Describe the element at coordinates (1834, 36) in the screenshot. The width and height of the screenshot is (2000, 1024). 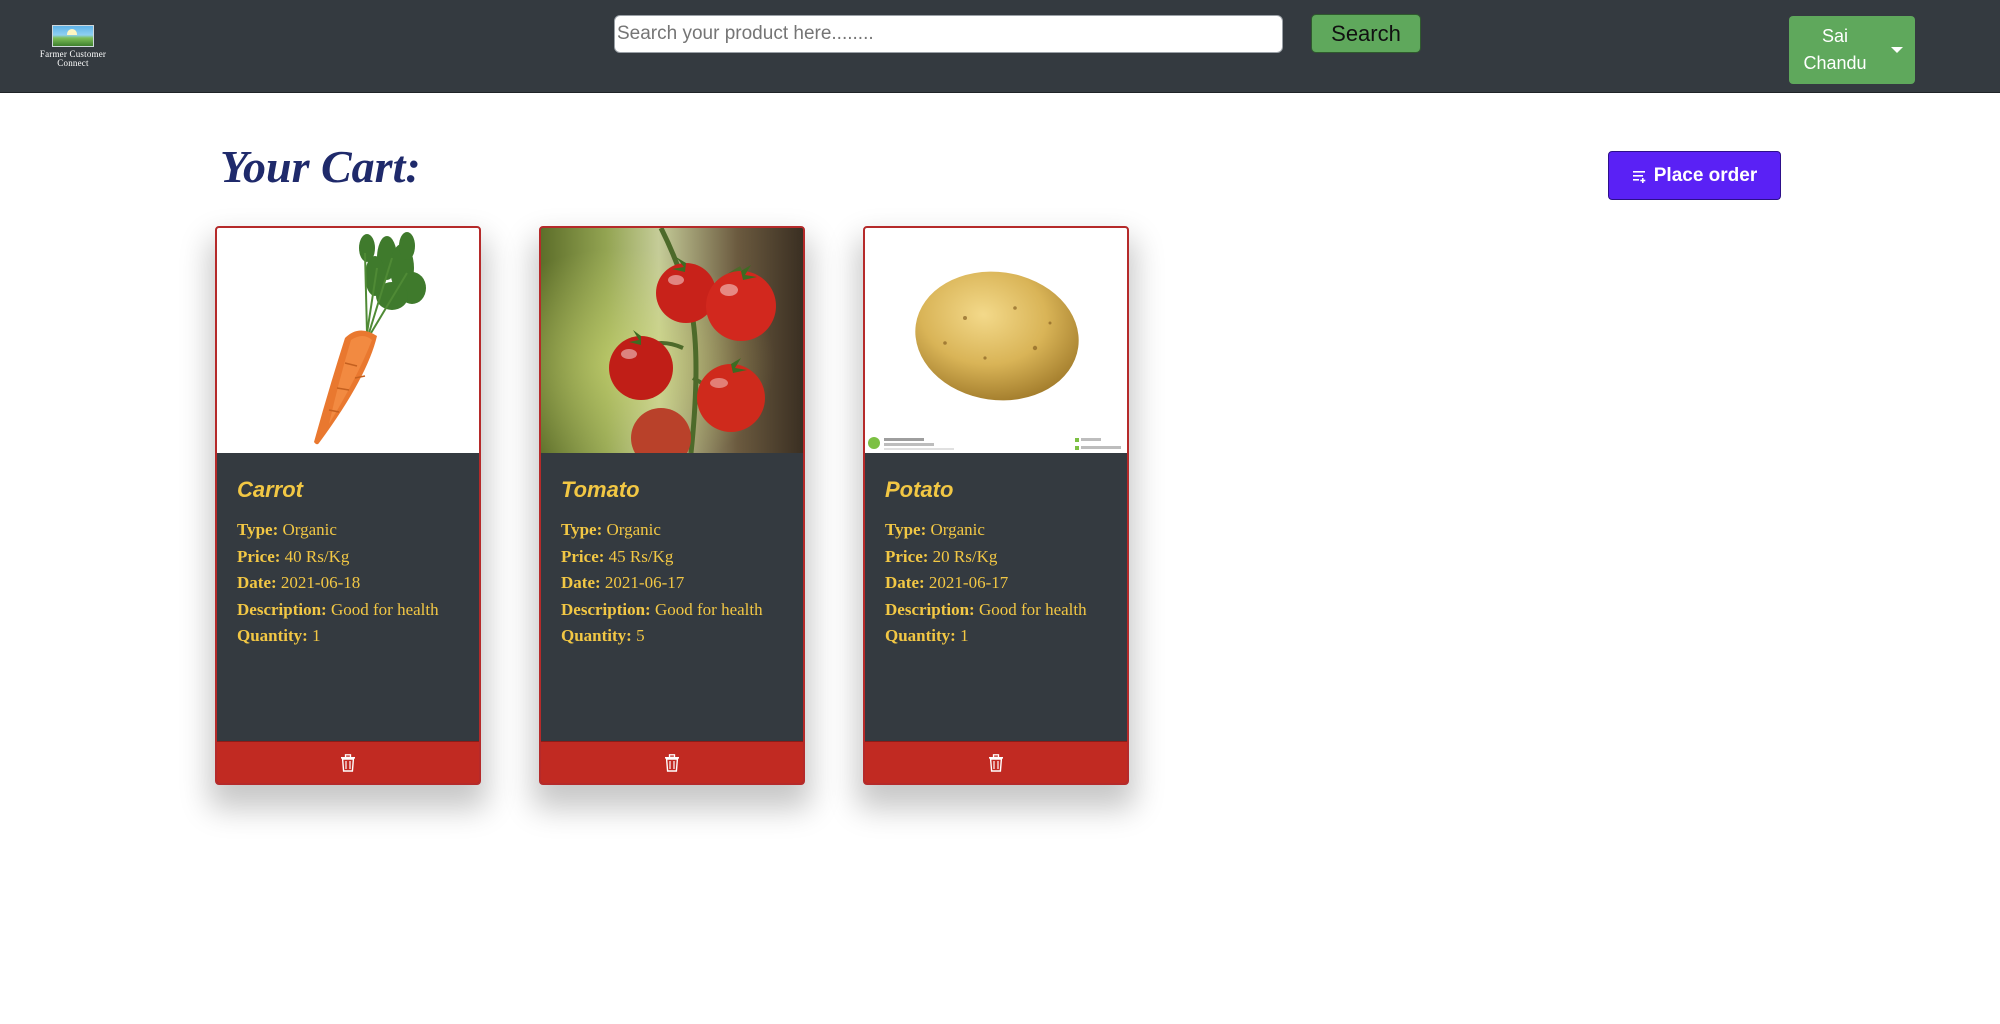
I see `user-first-name: Sai` at that location.